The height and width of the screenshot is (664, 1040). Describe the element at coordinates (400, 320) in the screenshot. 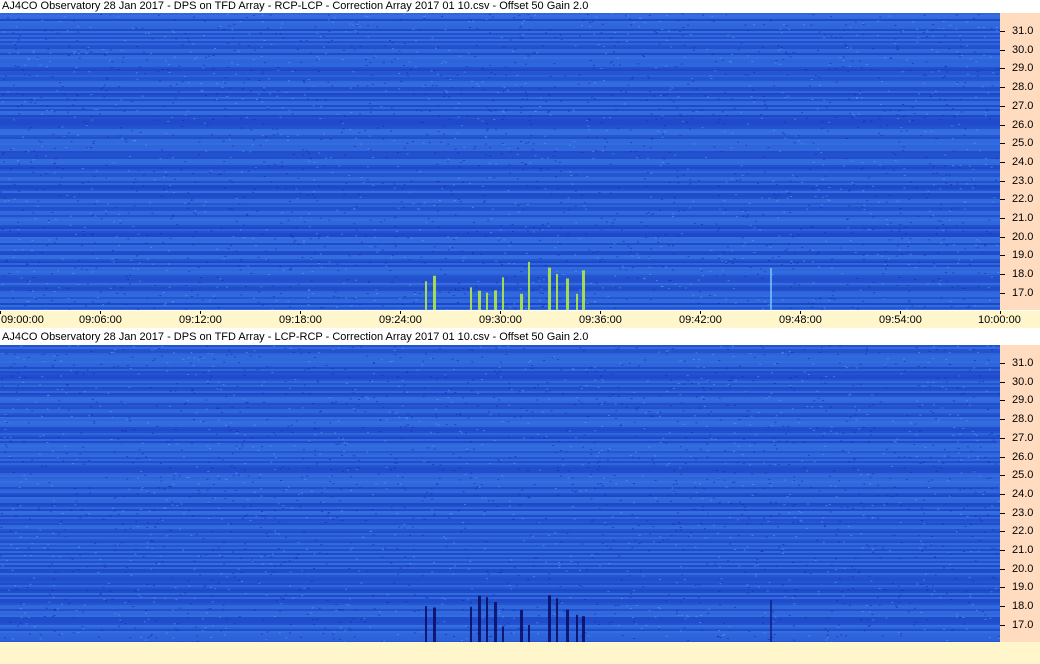

I see `time-tick-label: 09:24:00` at that location.